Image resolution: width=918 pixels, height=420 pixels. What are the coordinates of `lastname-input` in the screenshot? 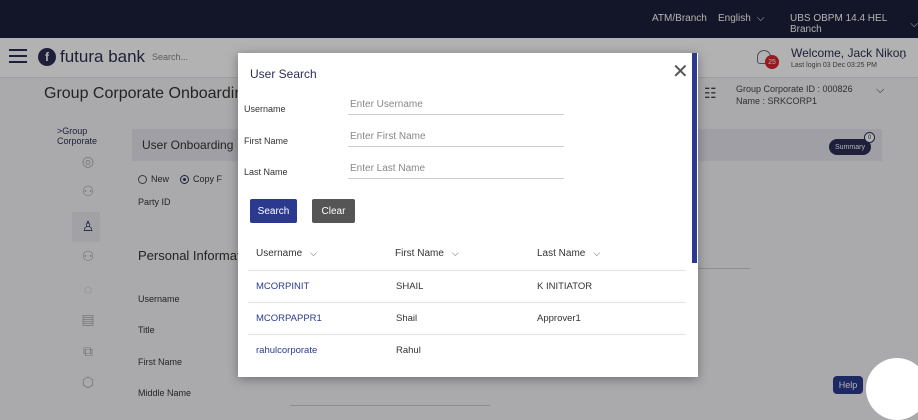 It's located at (456, 169).